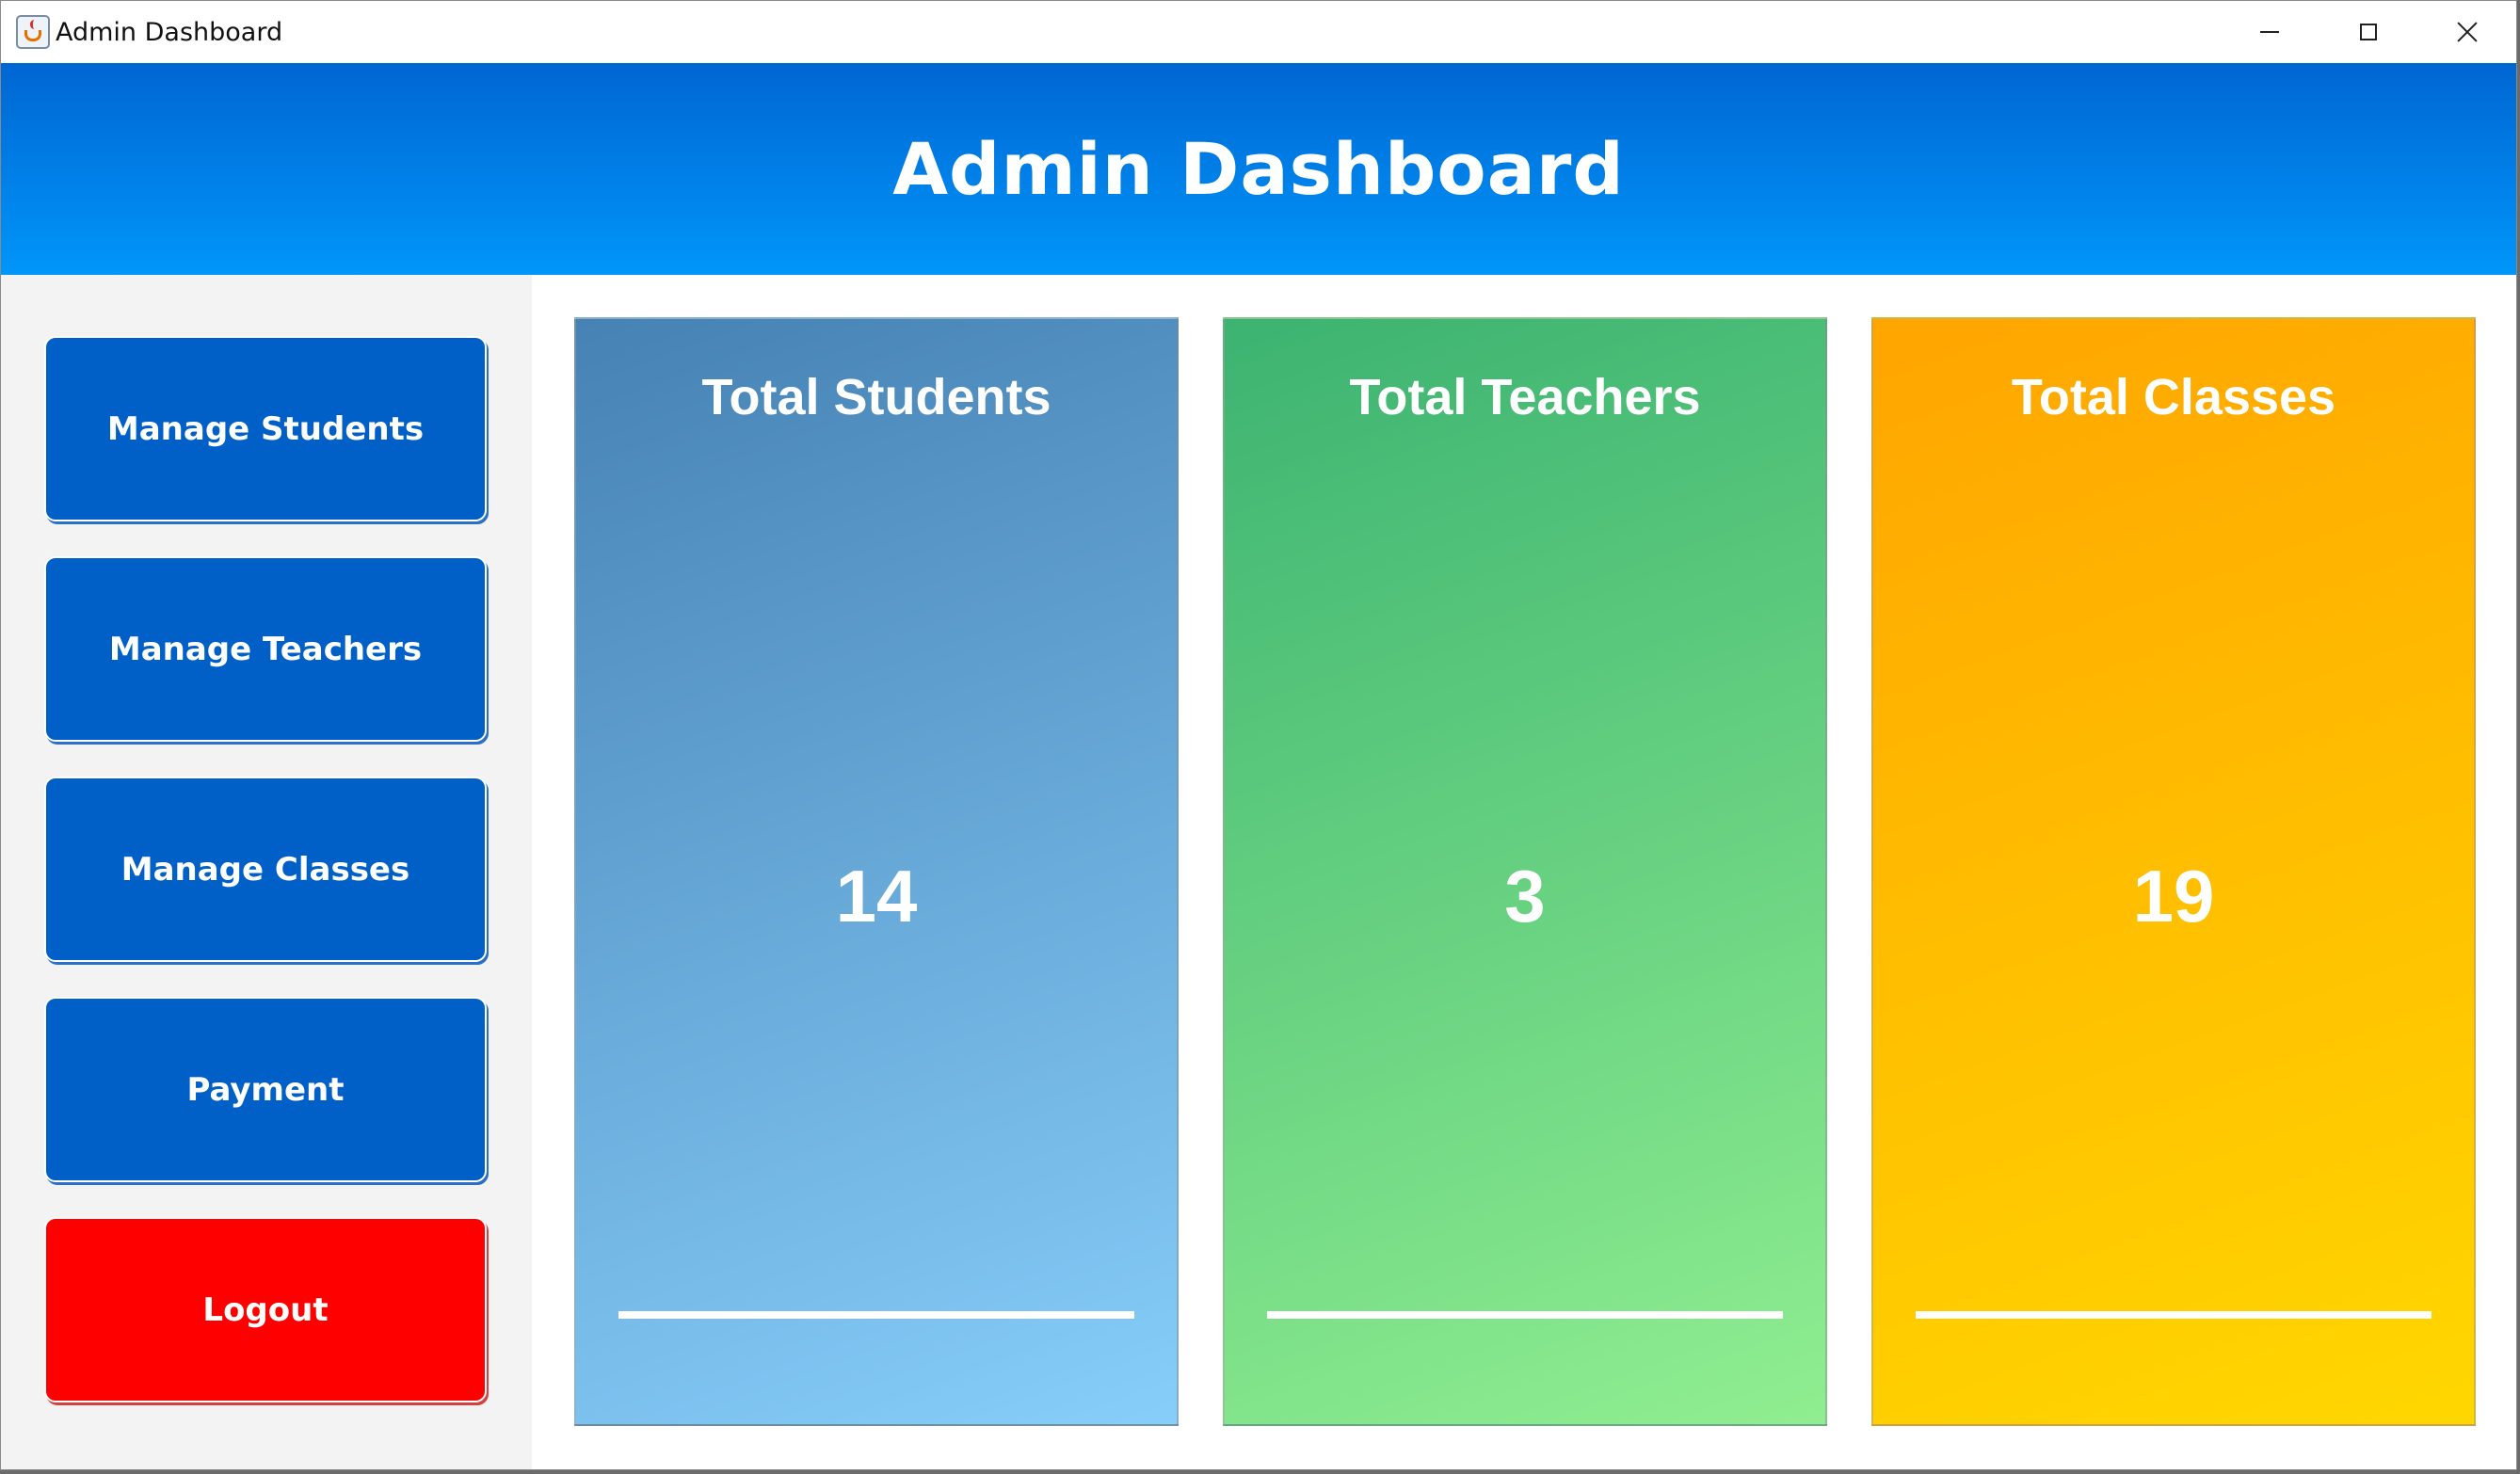 The width and height of the screenshot is (2520, 1474). What do you see at coordinates (876, 397) in the screenshot?
I see `card-title: Total Students` at bounding box center [876, 397].